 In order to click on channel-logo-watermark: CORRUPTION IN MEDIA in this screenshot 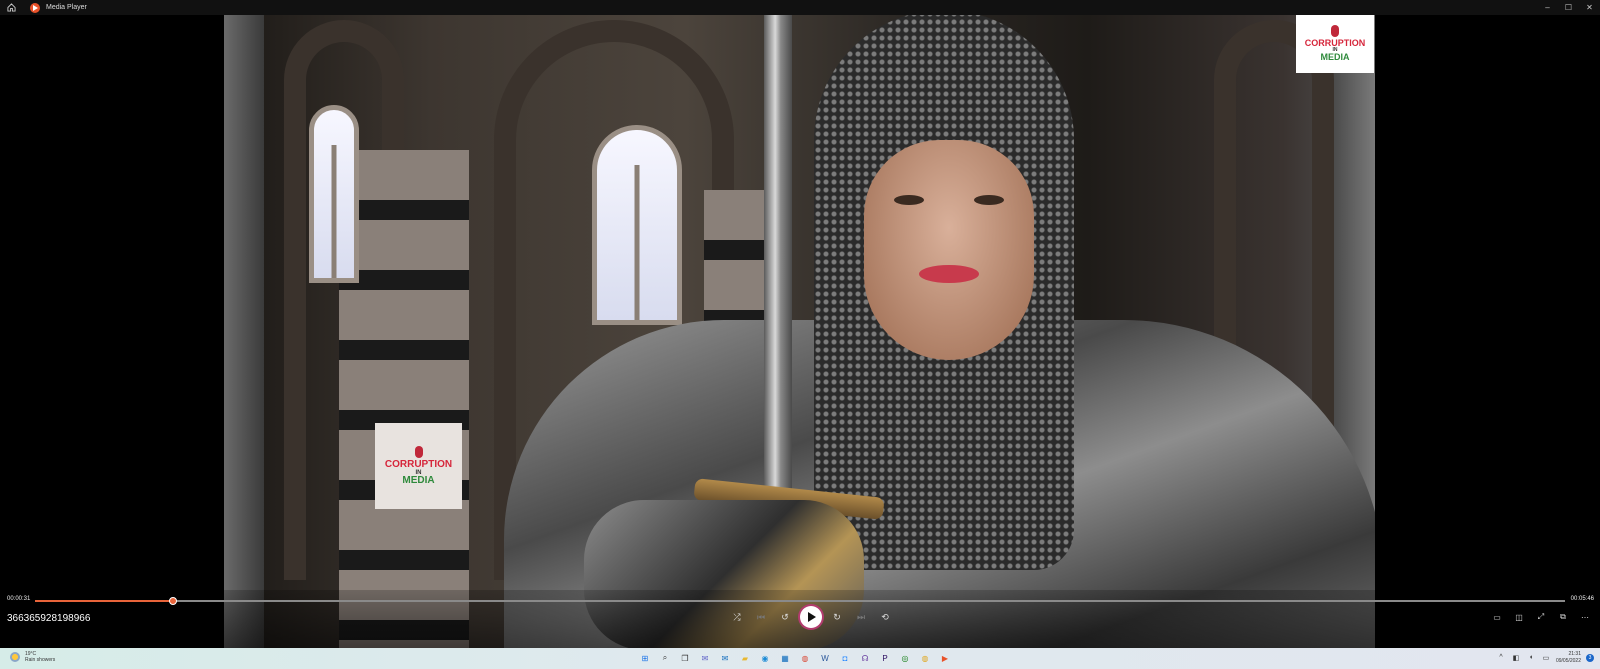, I will do `click(418, 466)`.